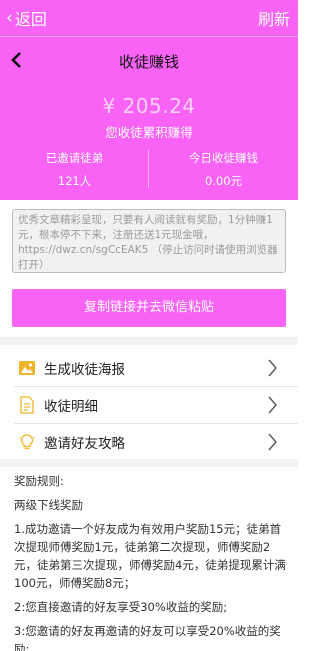  Describe the element at coordinates (84, 444) in the screenshot. I see `menu-item-label: 邀请好友攻略` at that location.